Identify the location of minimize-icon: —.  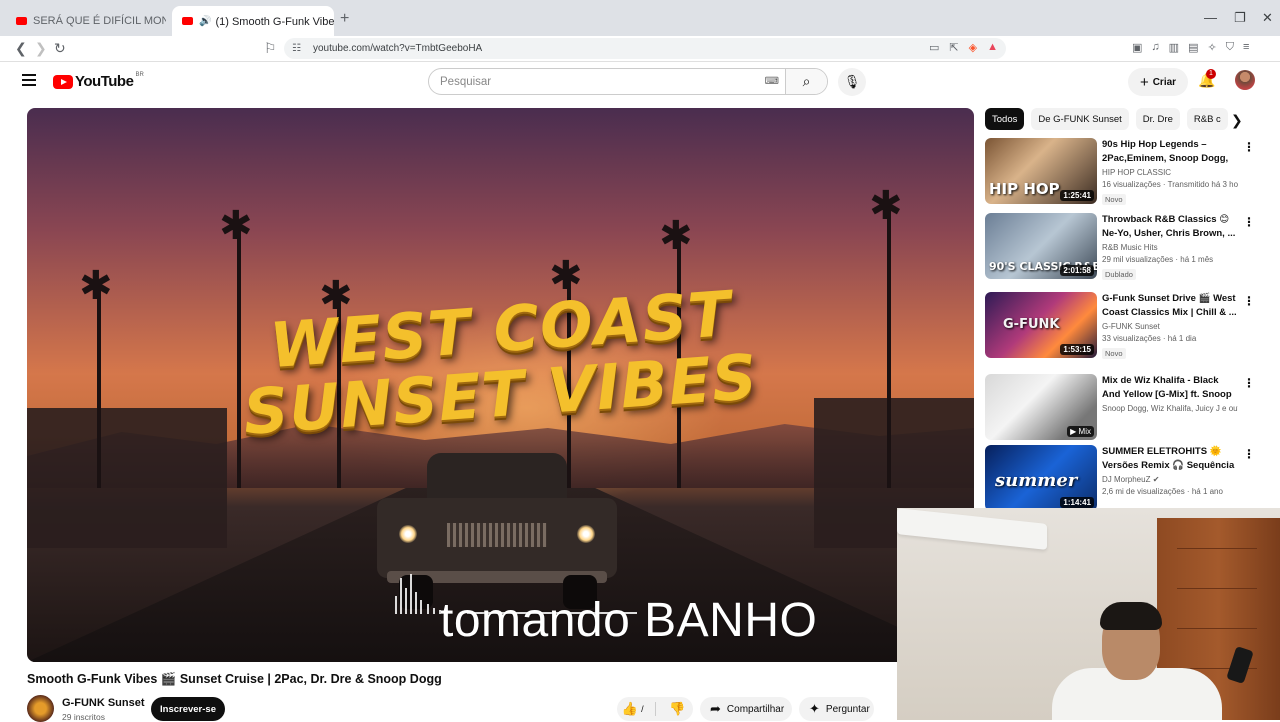
(1210, 17).